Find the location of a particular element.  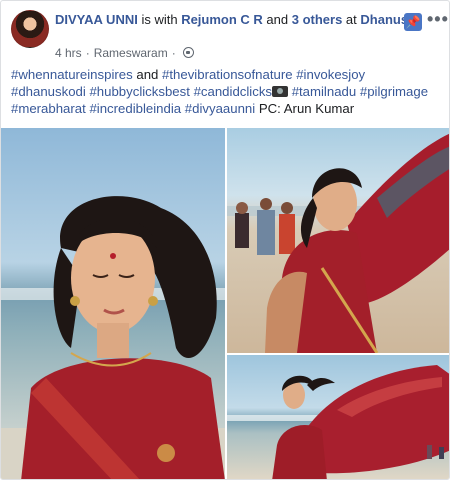

photo-3-image is located at coordinates (338, 422).